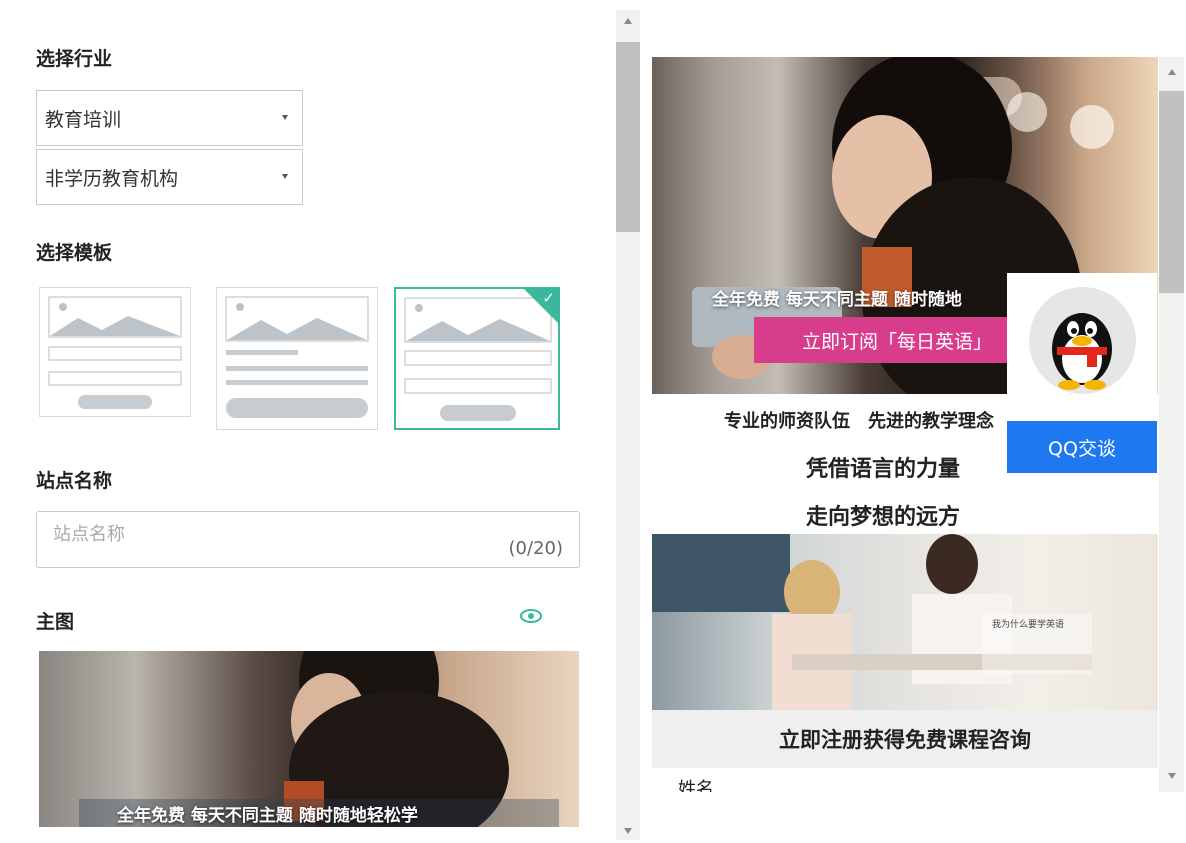 Image resolution: width=1186 pixels, height=843 pixels. I want to click on classroom-photo-image, so click(872, 622).